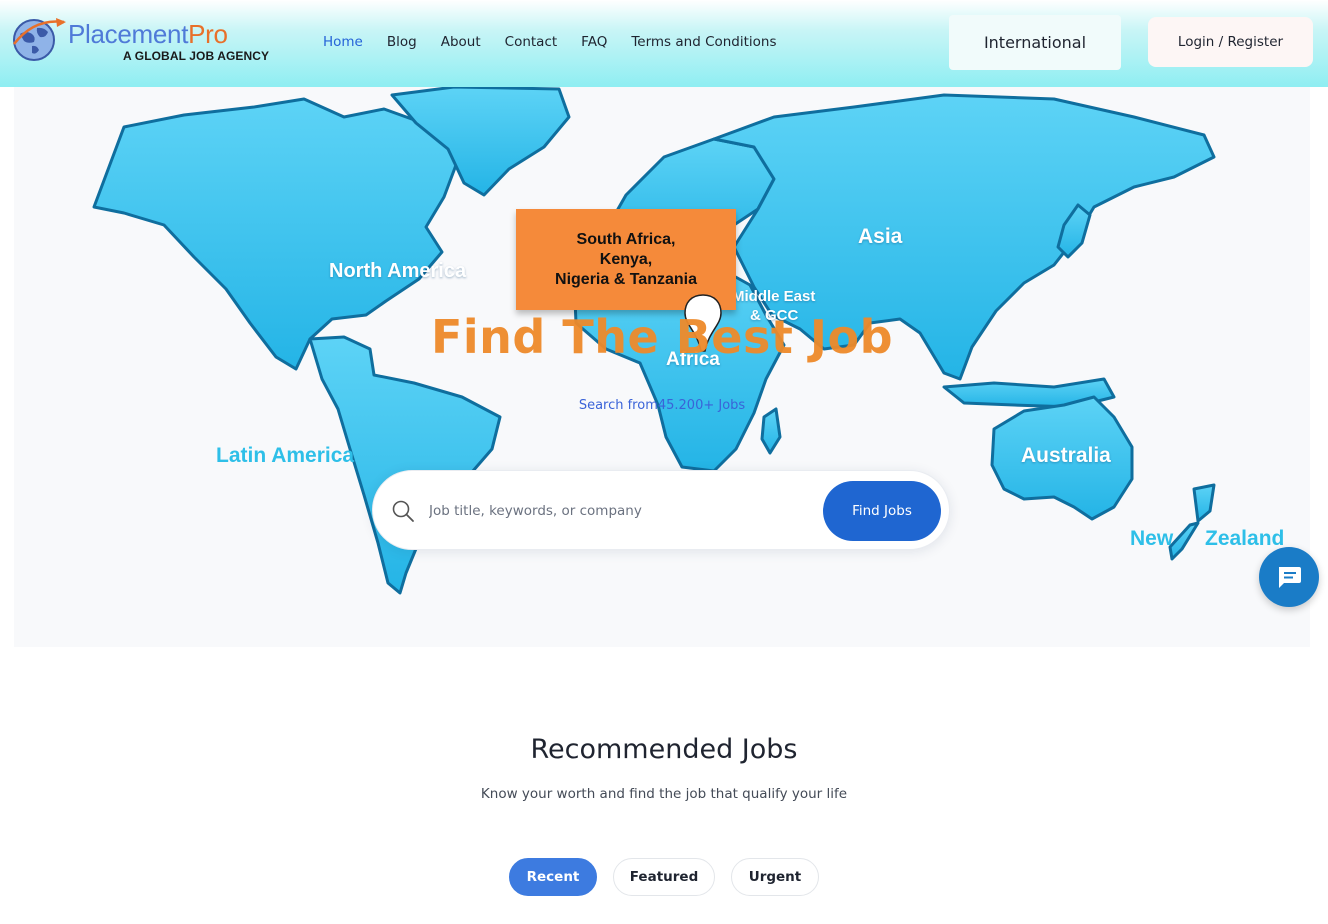 This screenshot has height=924, width=1328. What do you see at coordinates (703, 42) in the screenshot?
I see `nav-terms: Terms and Conditions` at bounding box center [703, 42].